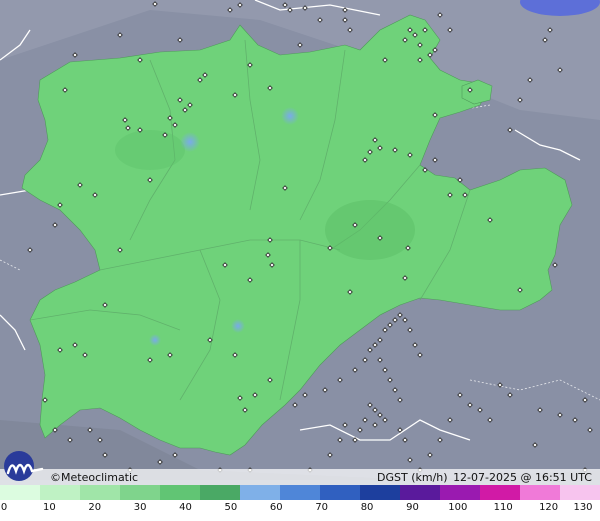 The height and width of the screenshot is (521, 600). I want to click on legend-tick-label: 80, so click(367, 507).